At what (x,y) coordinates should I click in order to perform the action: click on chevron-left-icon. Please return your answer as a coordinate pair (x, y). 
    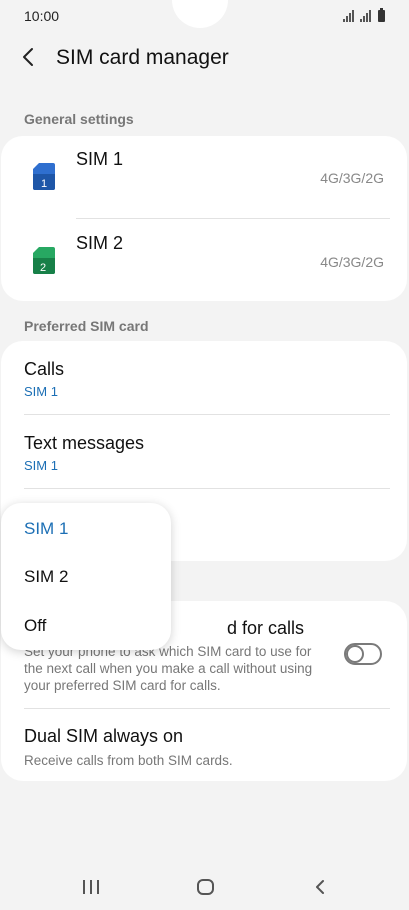
    Looking at the image, I should click on (28, 57).